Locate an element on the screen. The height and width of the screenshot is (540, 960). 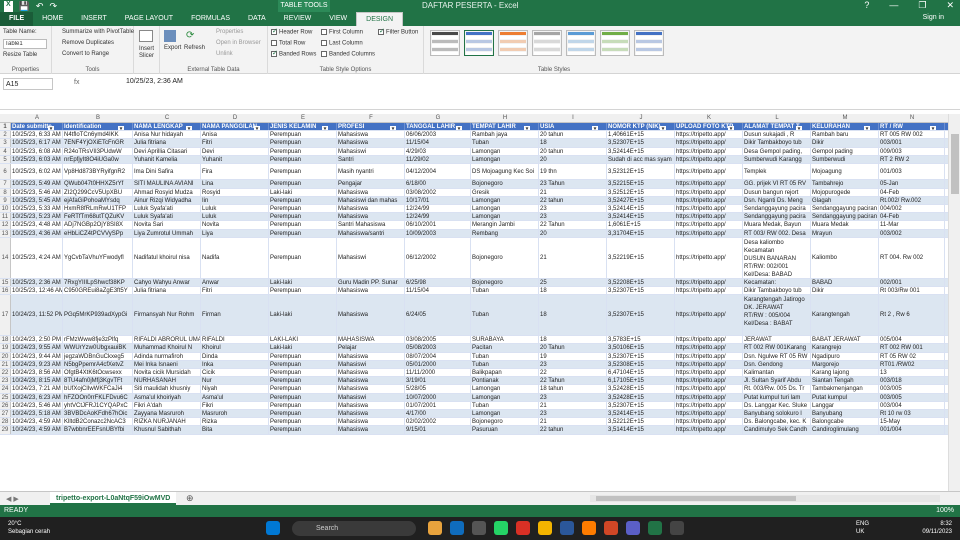
table-cell: Mahasiswi is located at coordinates (371, 257).